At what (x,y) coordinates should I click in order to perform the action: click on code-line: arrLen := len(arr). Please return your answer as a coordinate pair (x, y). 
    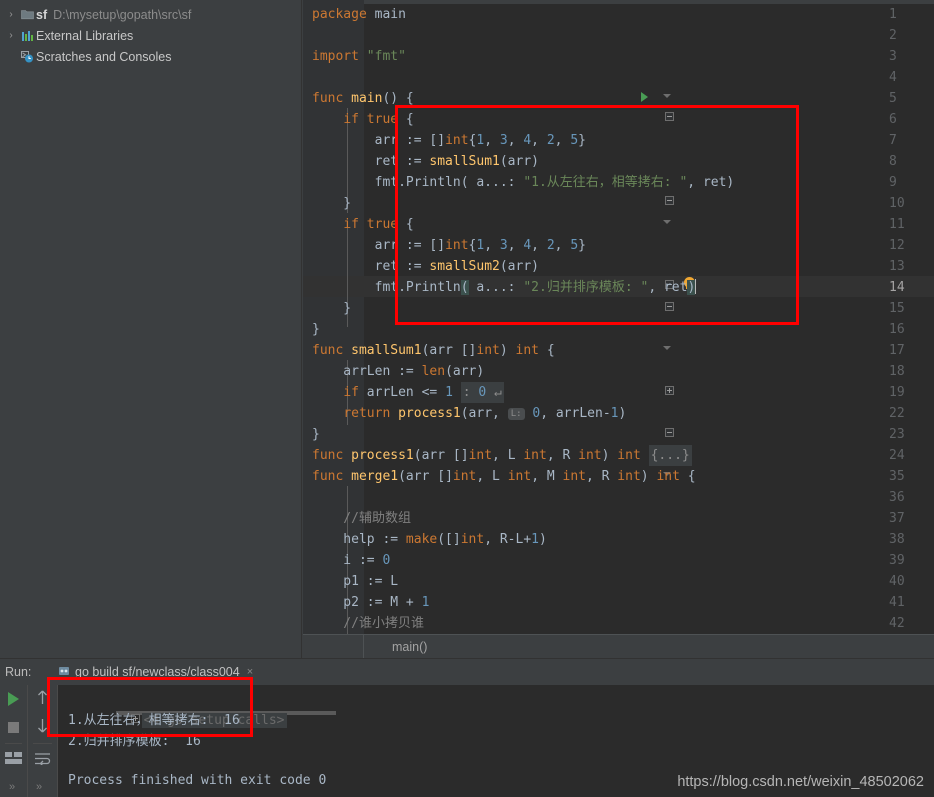
    Looking at the image, I should click on (393, 371).